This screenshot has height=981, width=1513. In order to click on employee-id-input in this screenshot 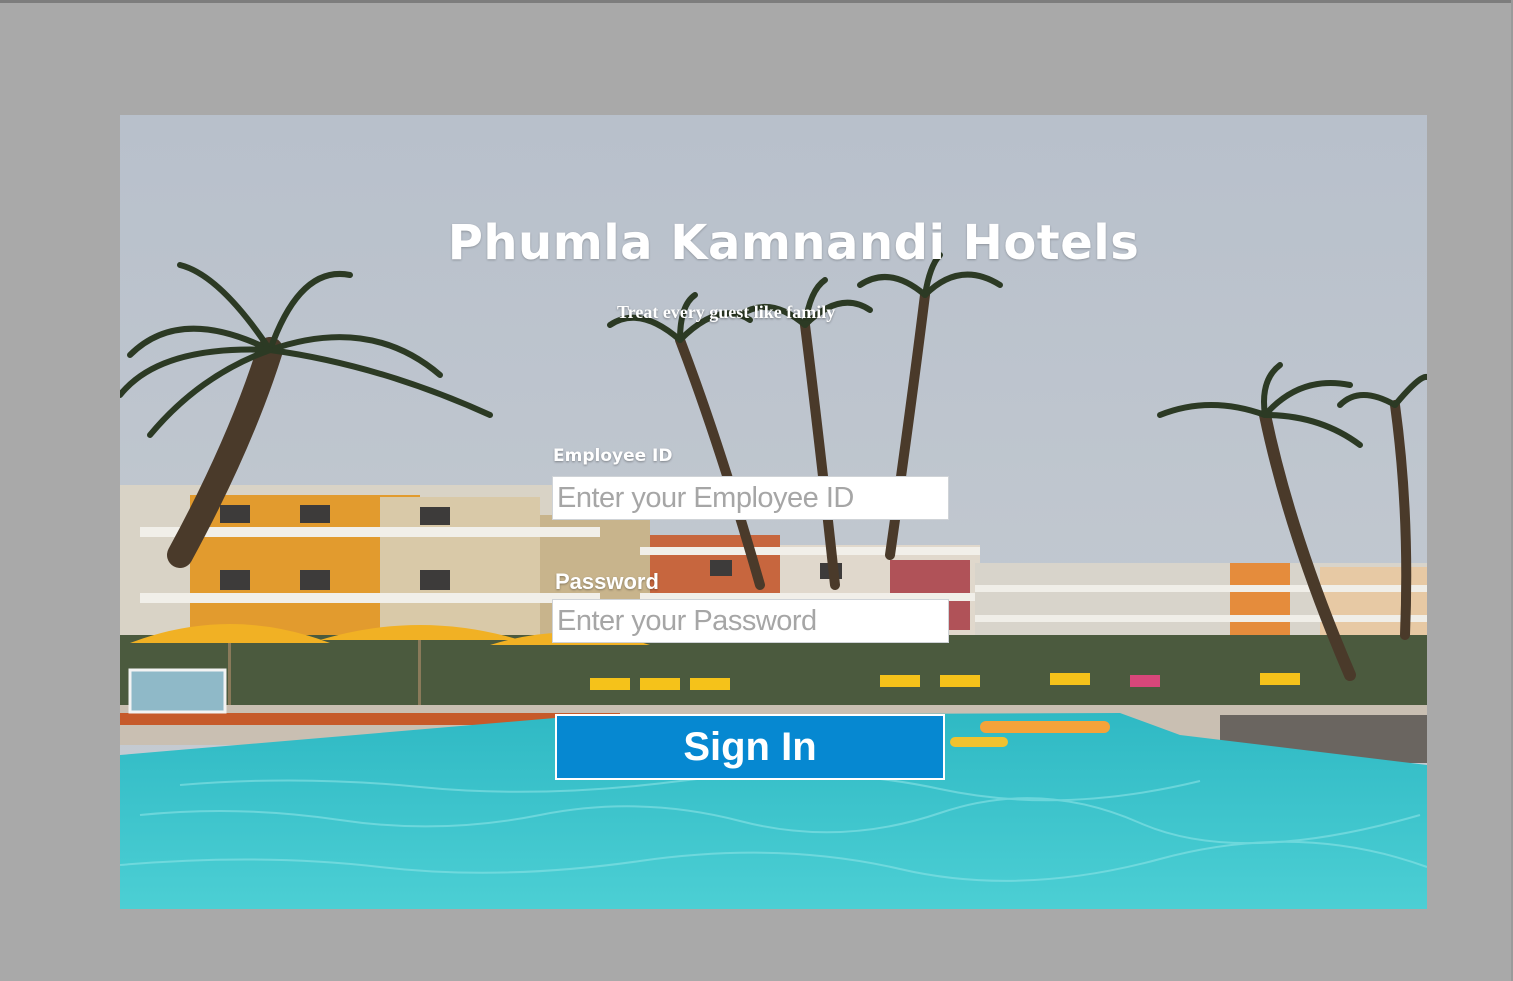, I will do `click(750, 498)`.